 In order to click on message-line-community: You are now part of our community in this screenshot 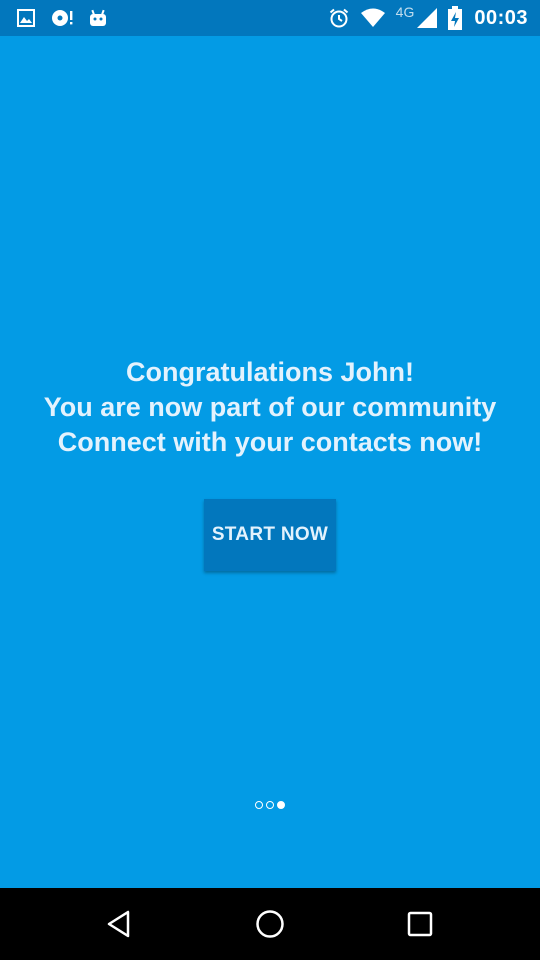, I will do `click(270, 407)`.